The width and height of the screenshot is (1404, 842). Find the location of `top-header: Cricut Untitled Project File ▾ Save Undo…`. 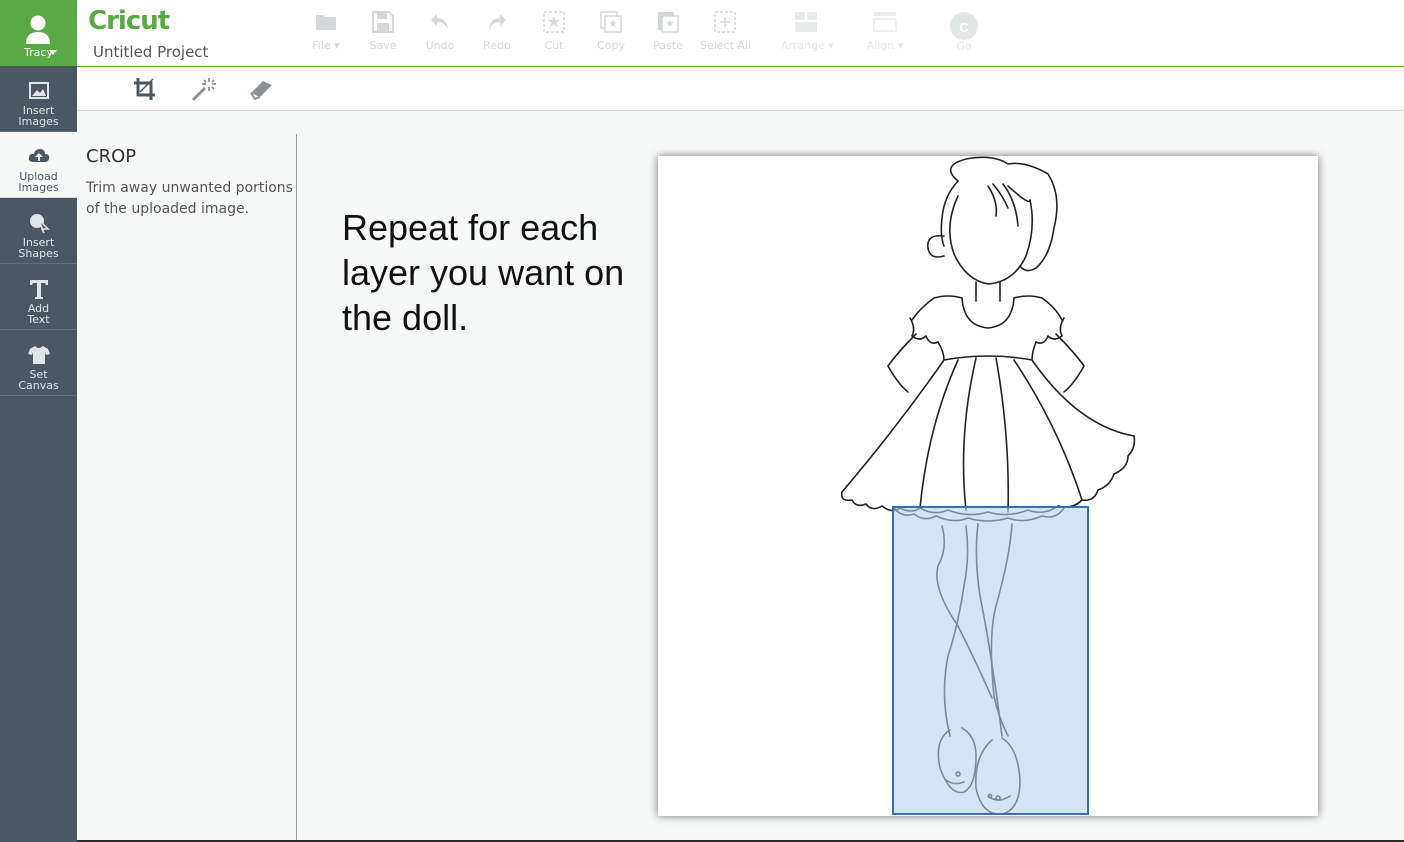

top-header: Cricut Untitled Project File ▾ Save Undo… is located at coordinates (740, 33).